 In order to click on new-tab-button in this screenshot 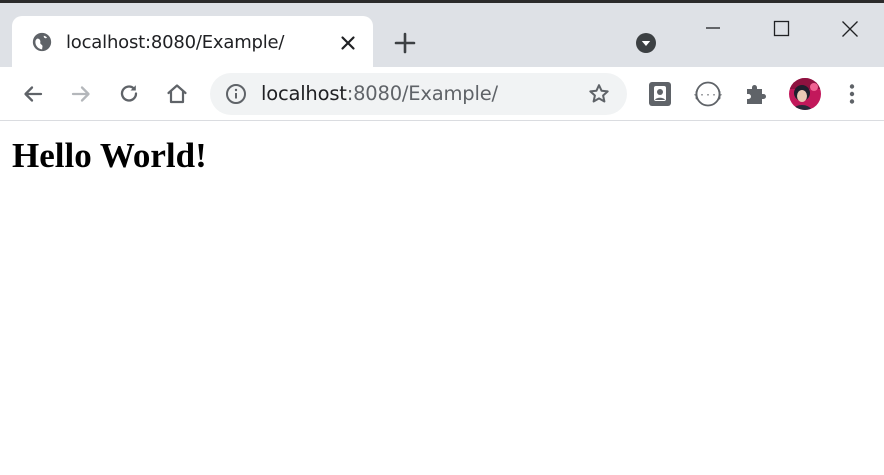, I will do `click(405, 43)`.